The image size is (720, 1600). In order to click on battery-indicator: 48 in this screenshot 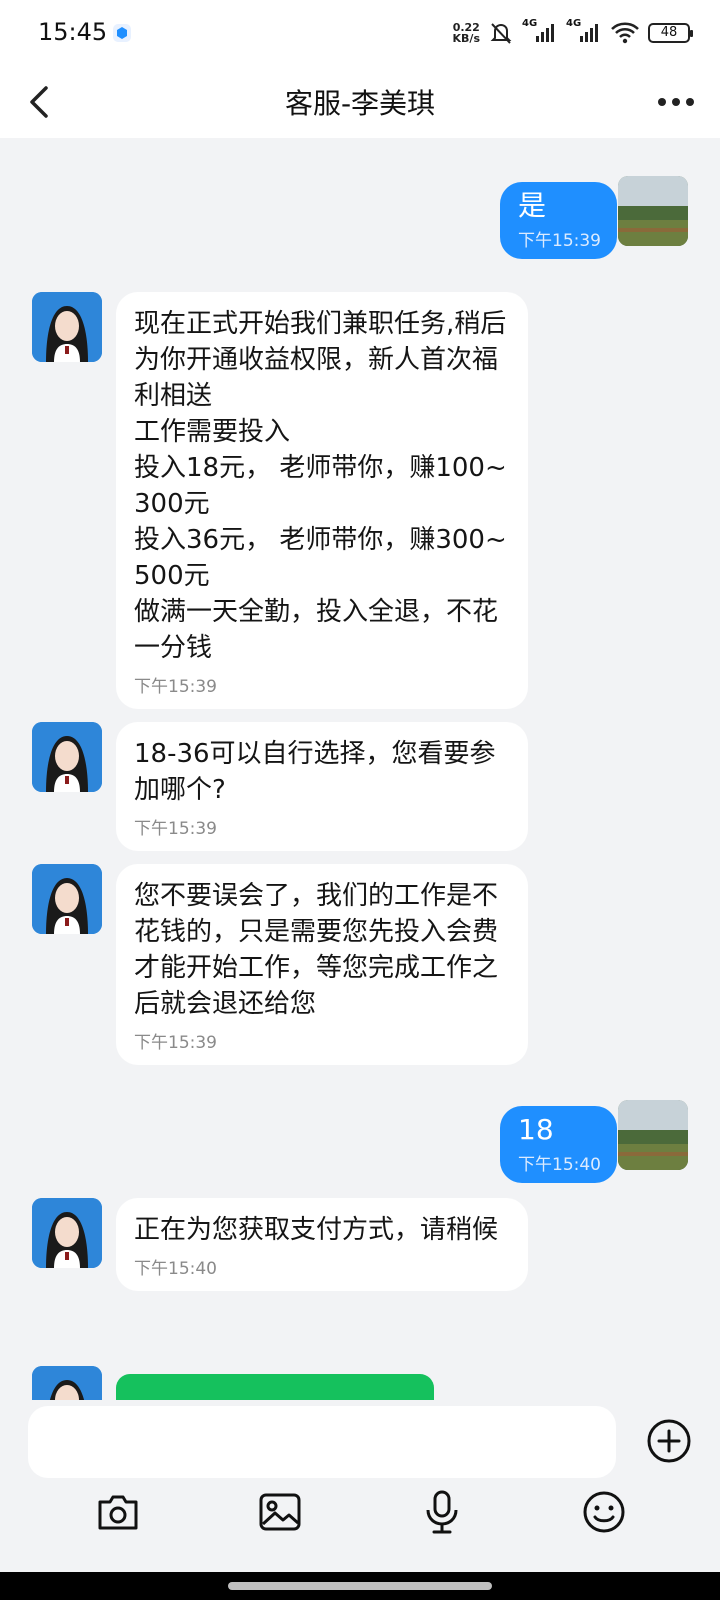, I will do `click(670, 33)`.